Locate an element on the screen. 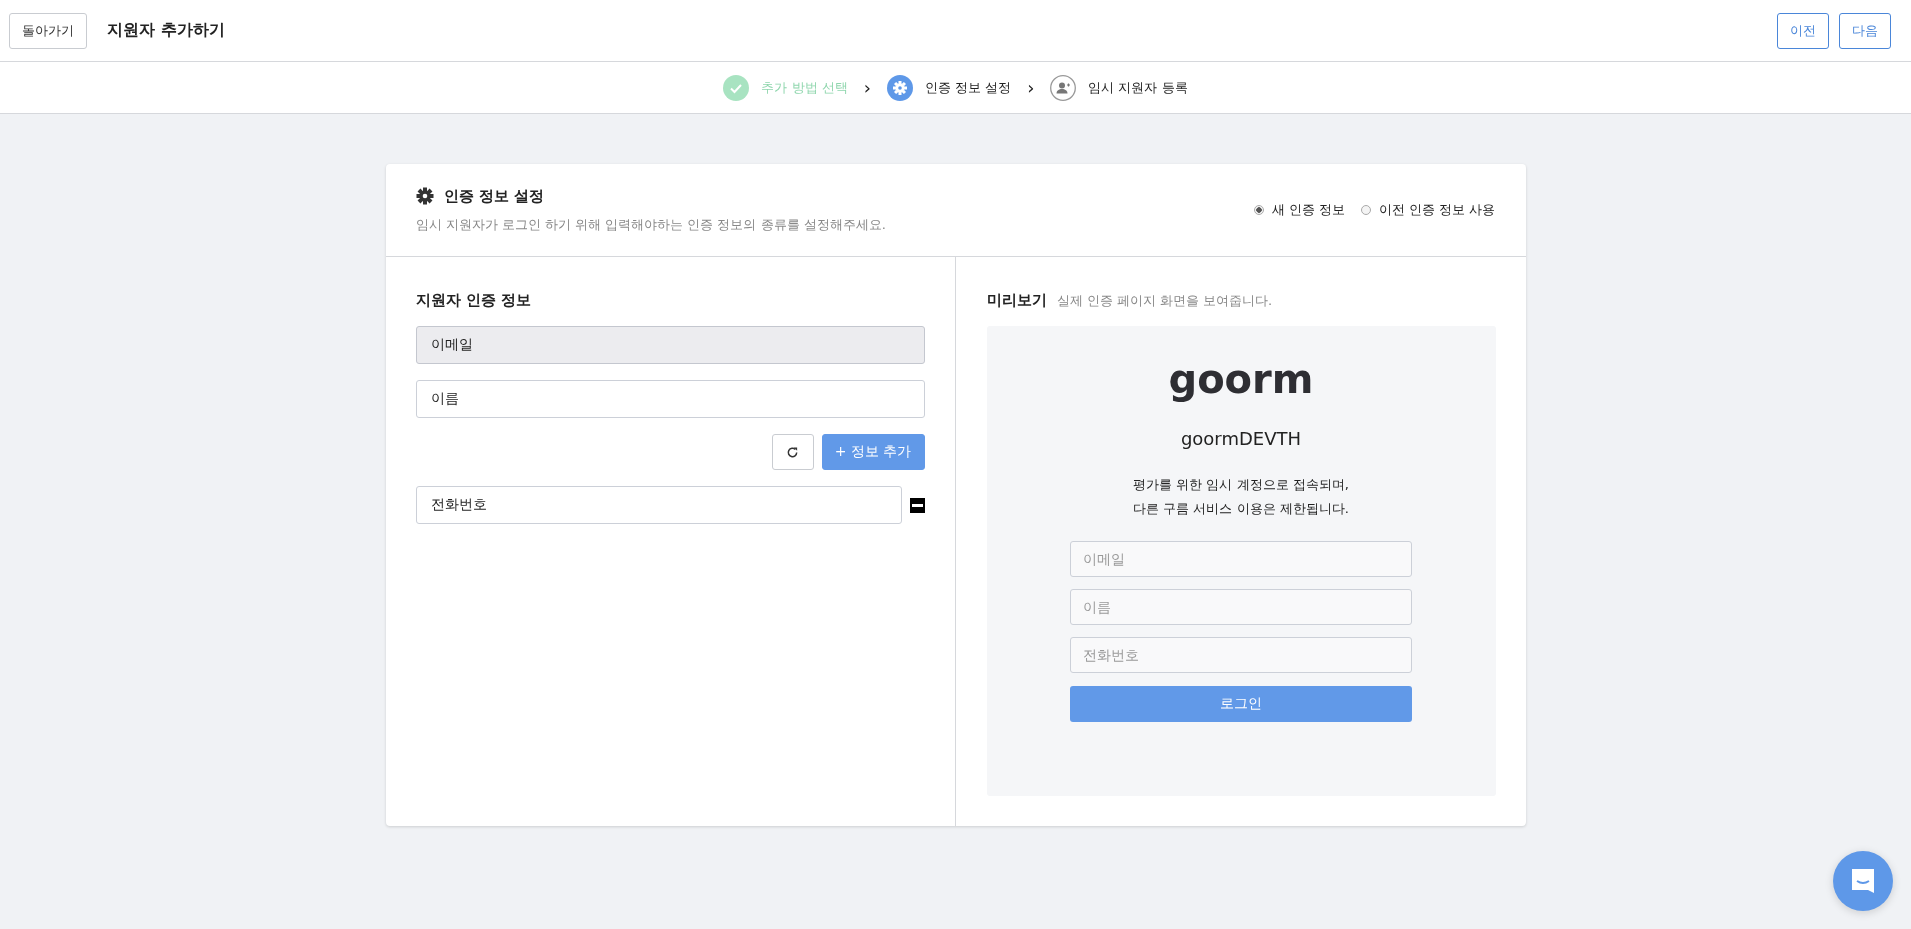  card-description: 임시 지원자가 로그인 하기 위해 입력해야하는 인증 정보의 종류를 설정해주세요. is located at coordinates (651, 224).